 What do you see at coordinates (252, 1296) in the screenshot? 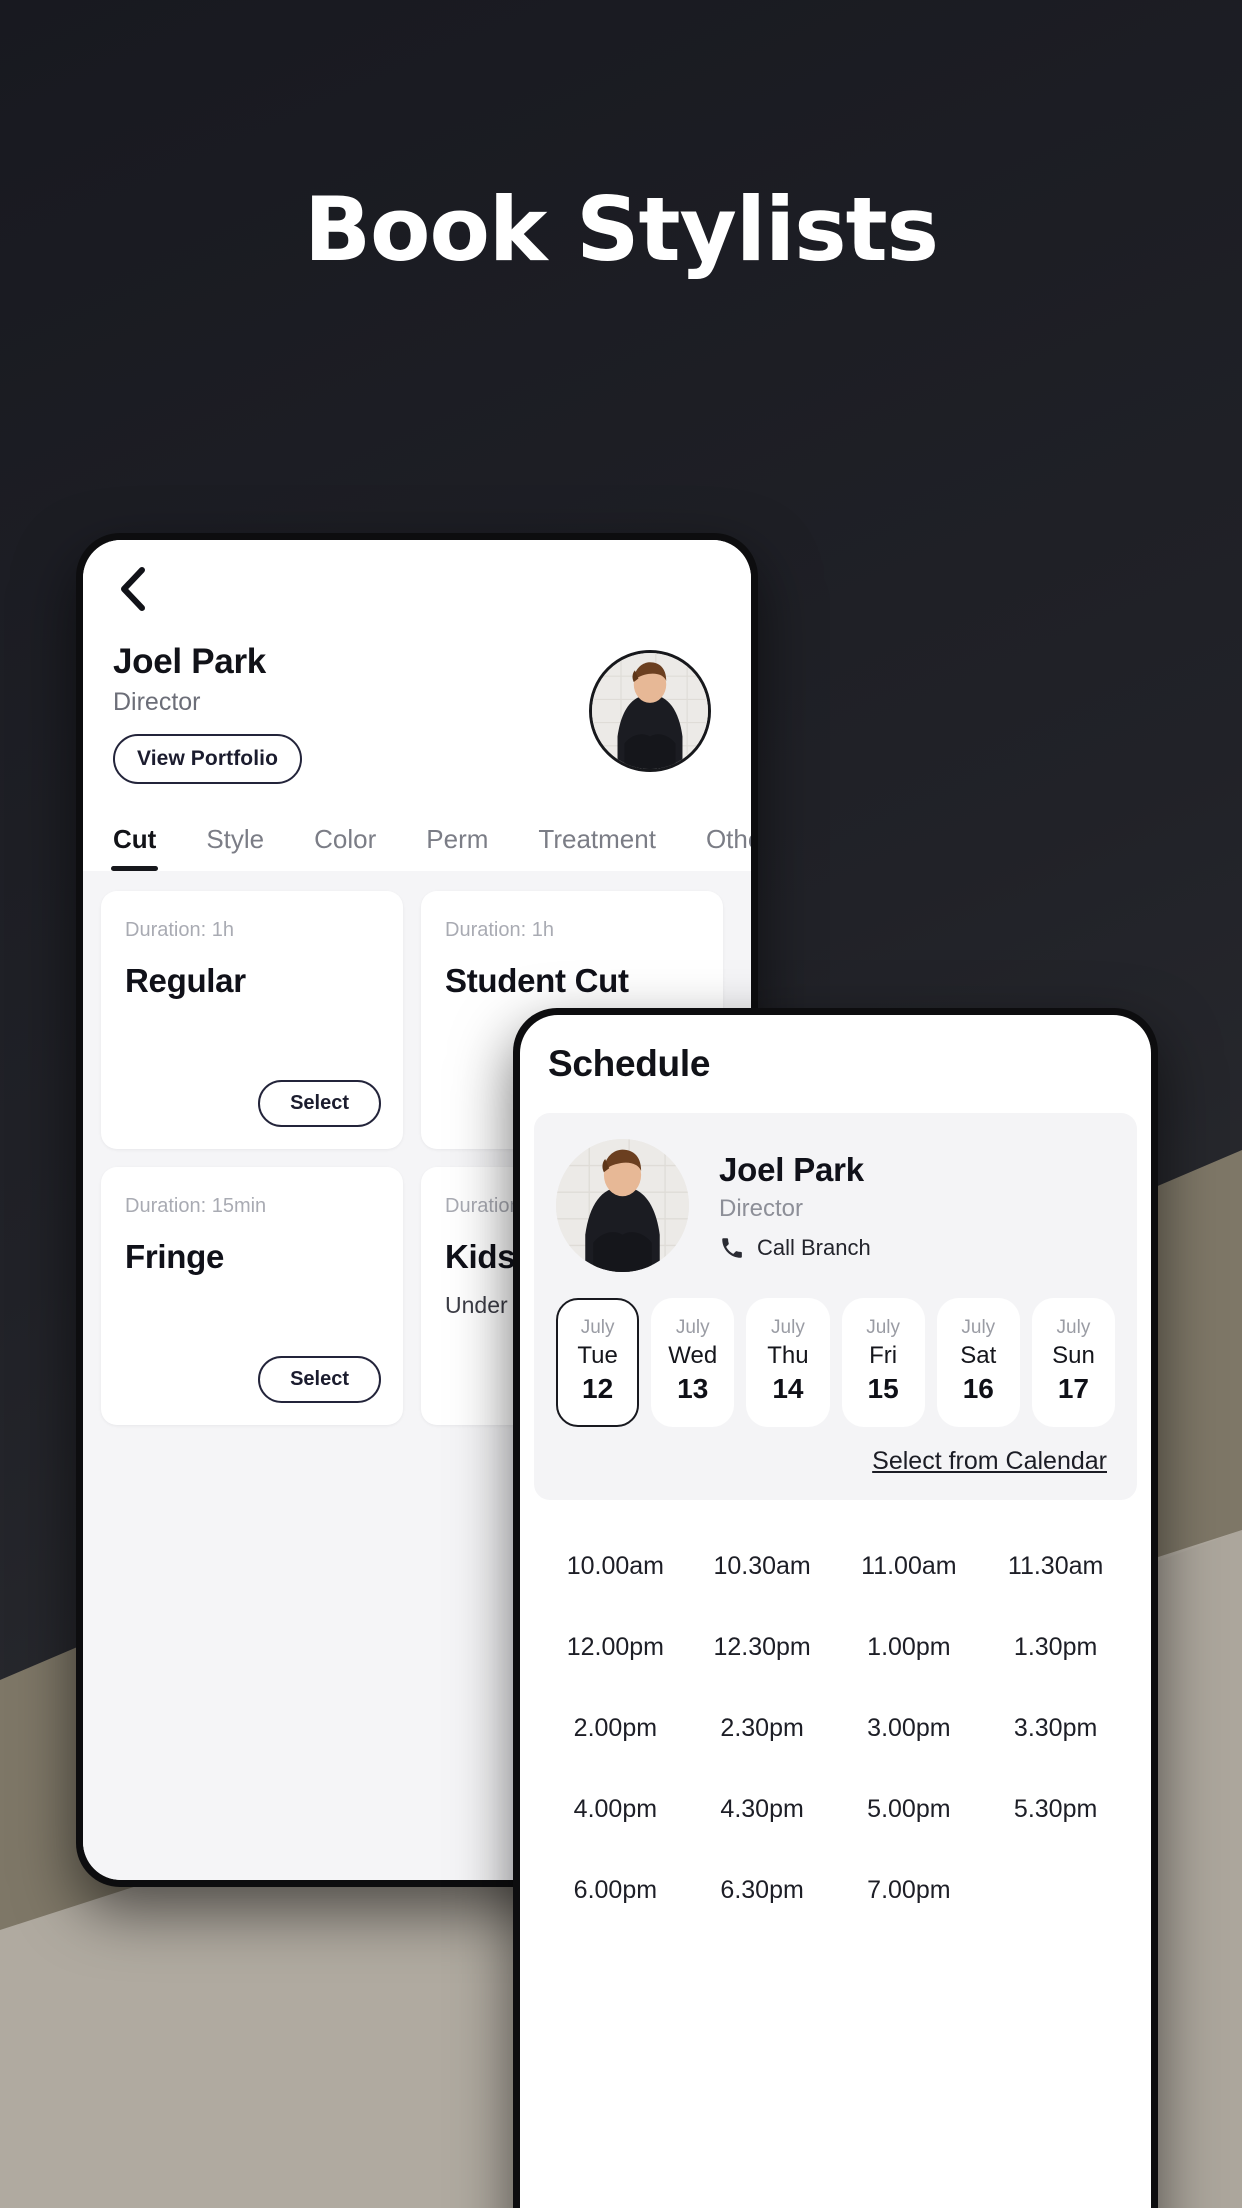
I see `service-card: Duration: 15min Fringe Select` at bounding box center [252, 1296].